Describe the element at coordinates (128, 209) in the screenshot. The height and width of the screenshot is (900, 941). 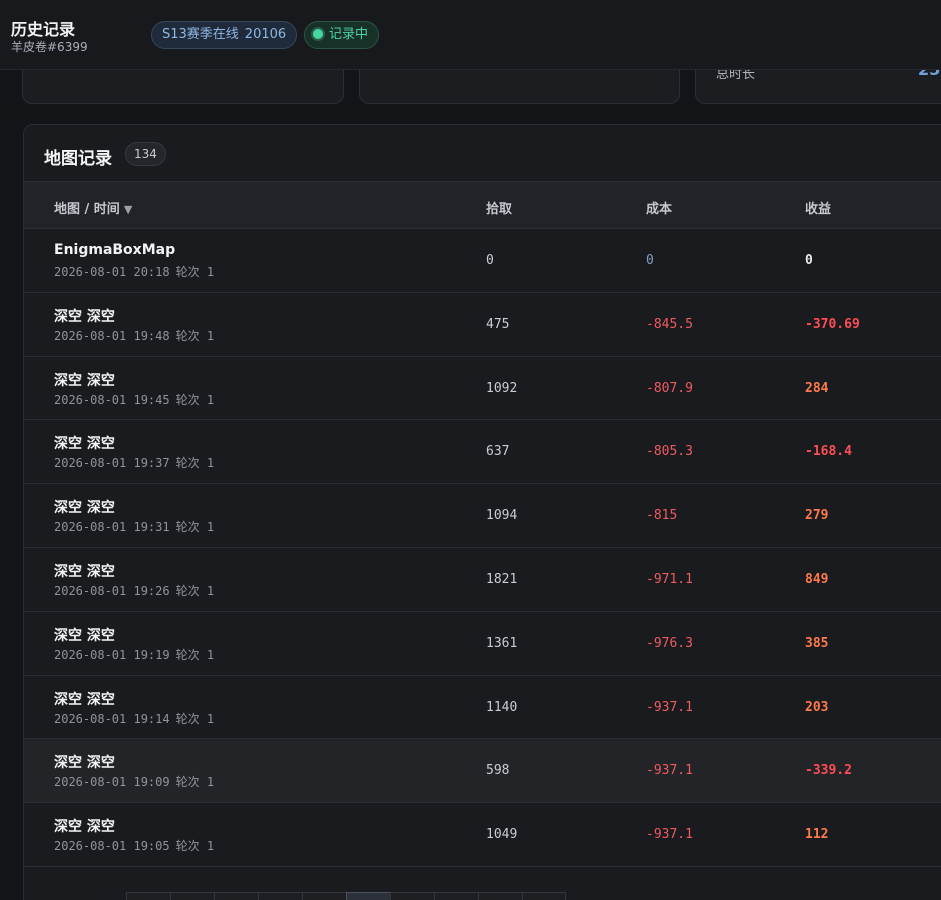
I see `sort-desc-icon: ▼` at that location.